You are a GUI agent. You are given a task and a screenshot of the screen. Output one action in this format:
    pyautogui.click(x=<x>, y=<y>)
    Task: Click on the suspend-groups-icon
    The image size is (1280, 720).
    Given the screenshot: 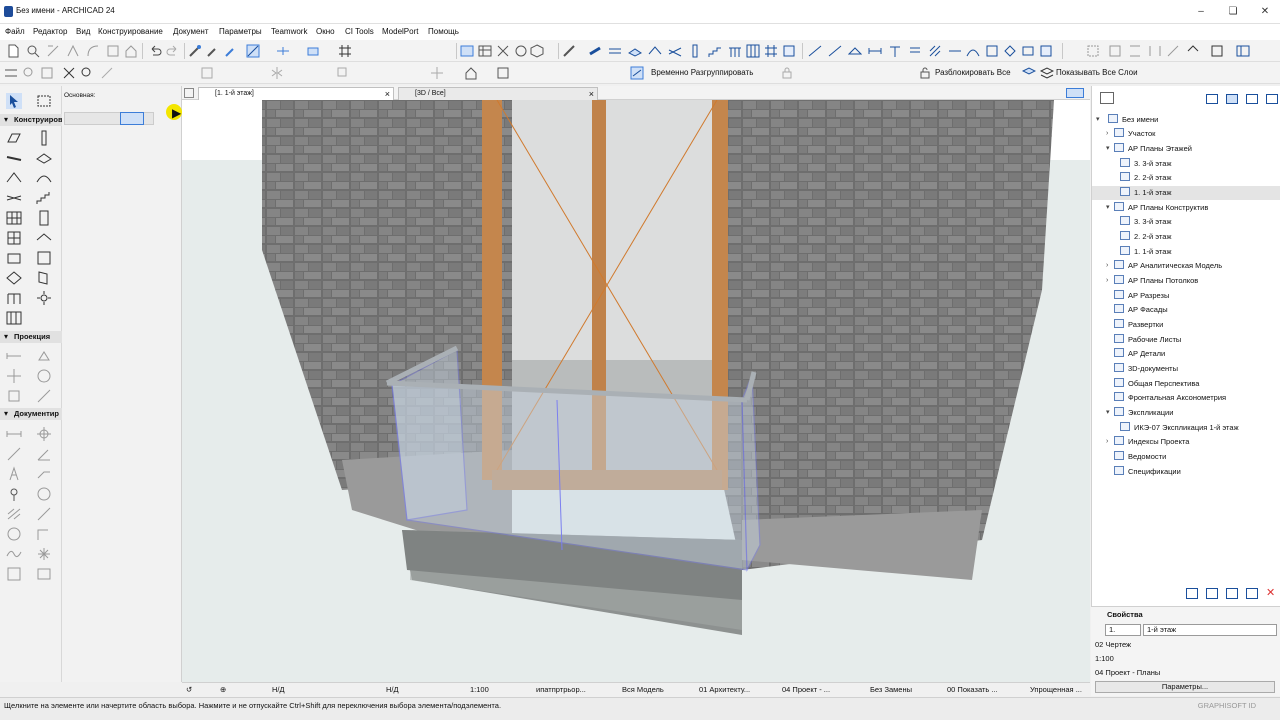 What is the action you would take?
    pyautogui.click(x=637, y=73)
    